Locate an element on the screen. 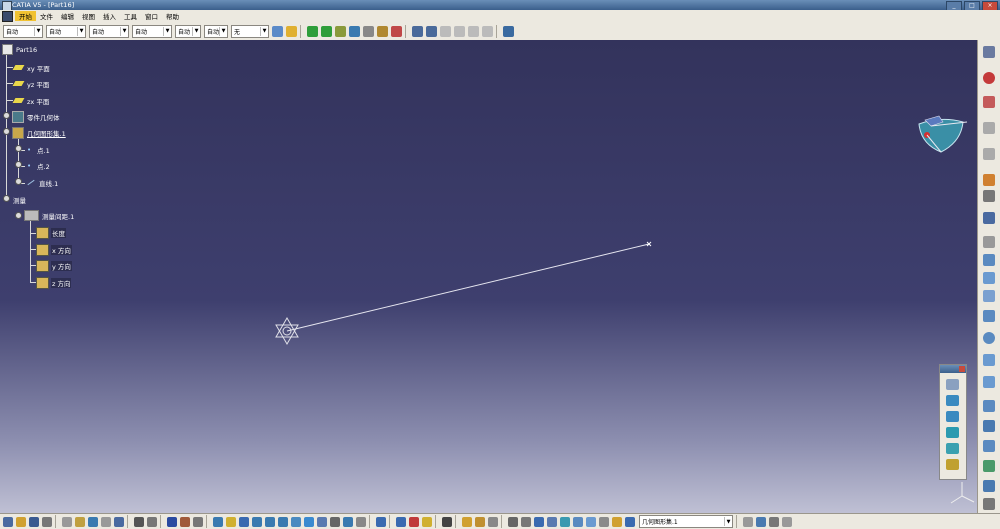  active-set-dropdown: 几何图形集.1 ▼ is located at coordinates (686, 521).